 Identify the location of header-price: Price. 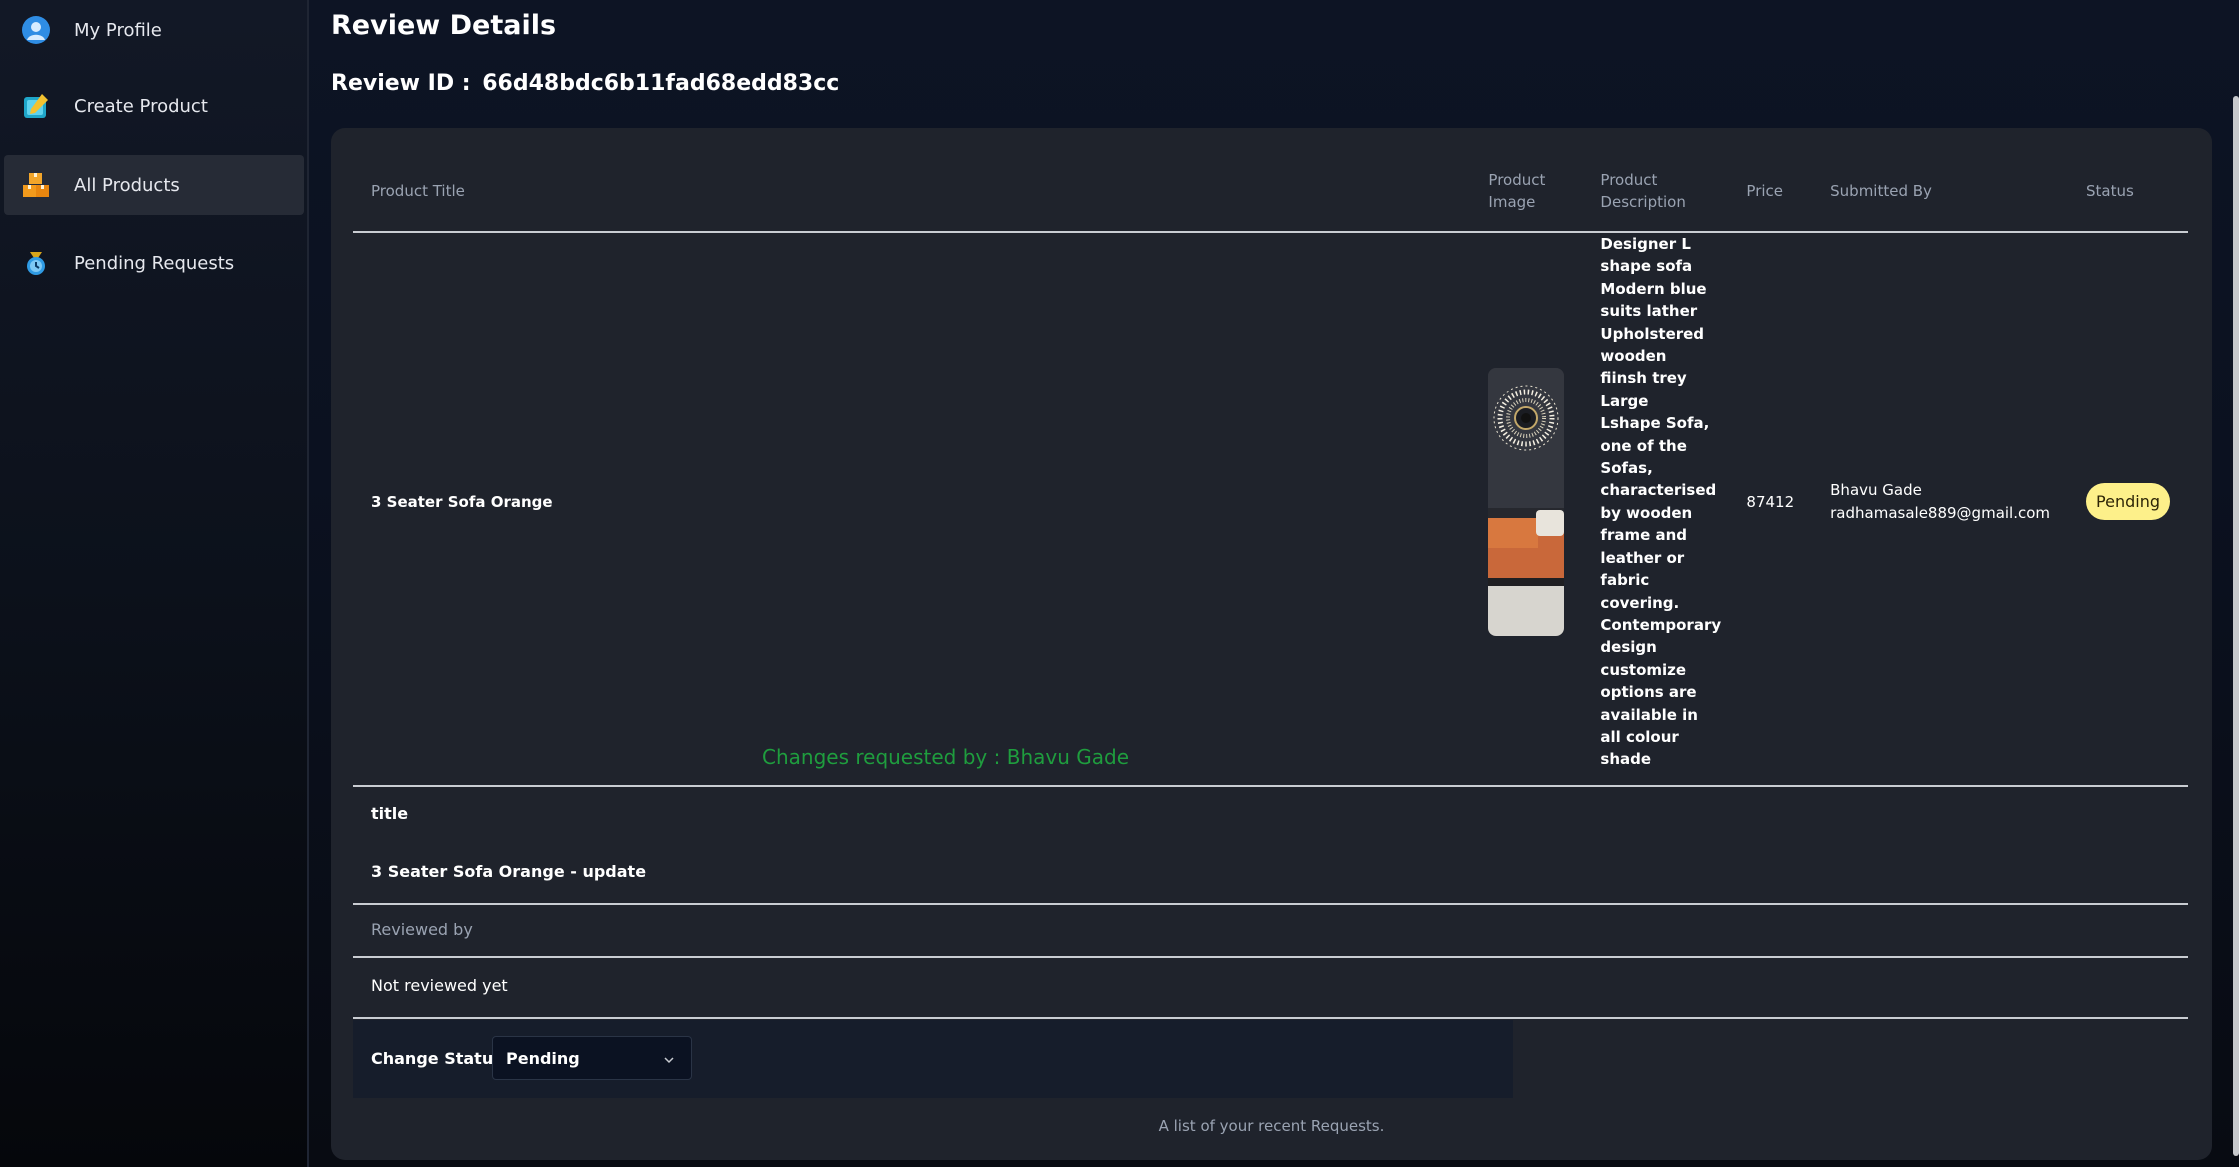
(1765, 190).